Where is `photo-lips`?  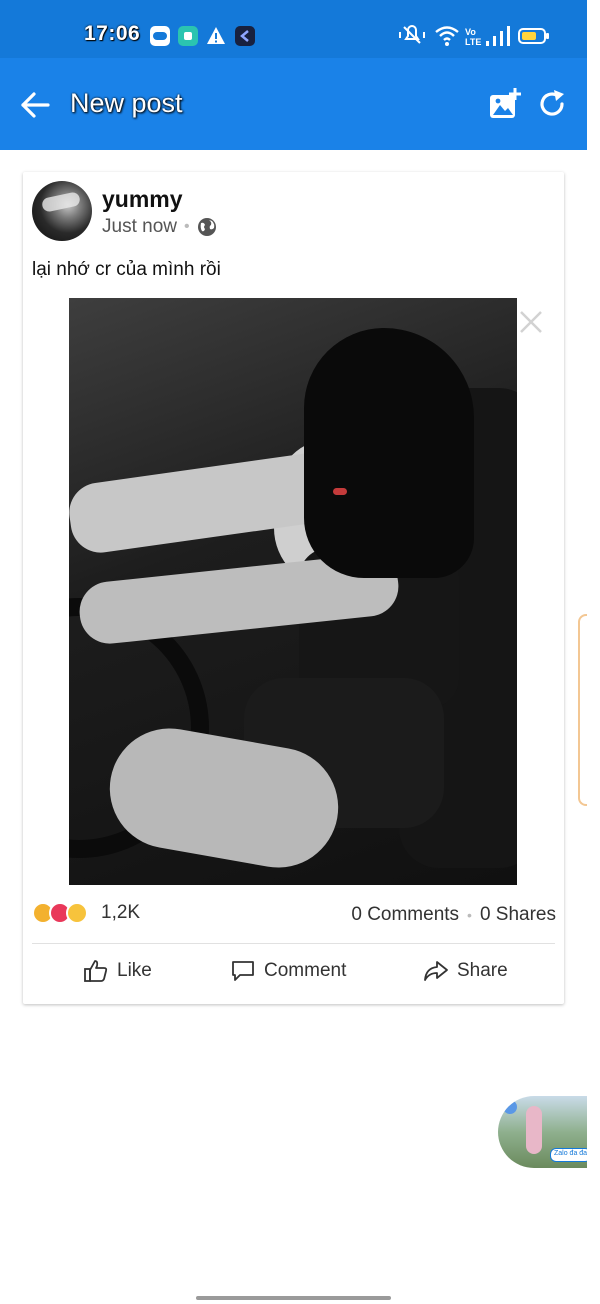
photo-lips is located at coordinates (340, 491).